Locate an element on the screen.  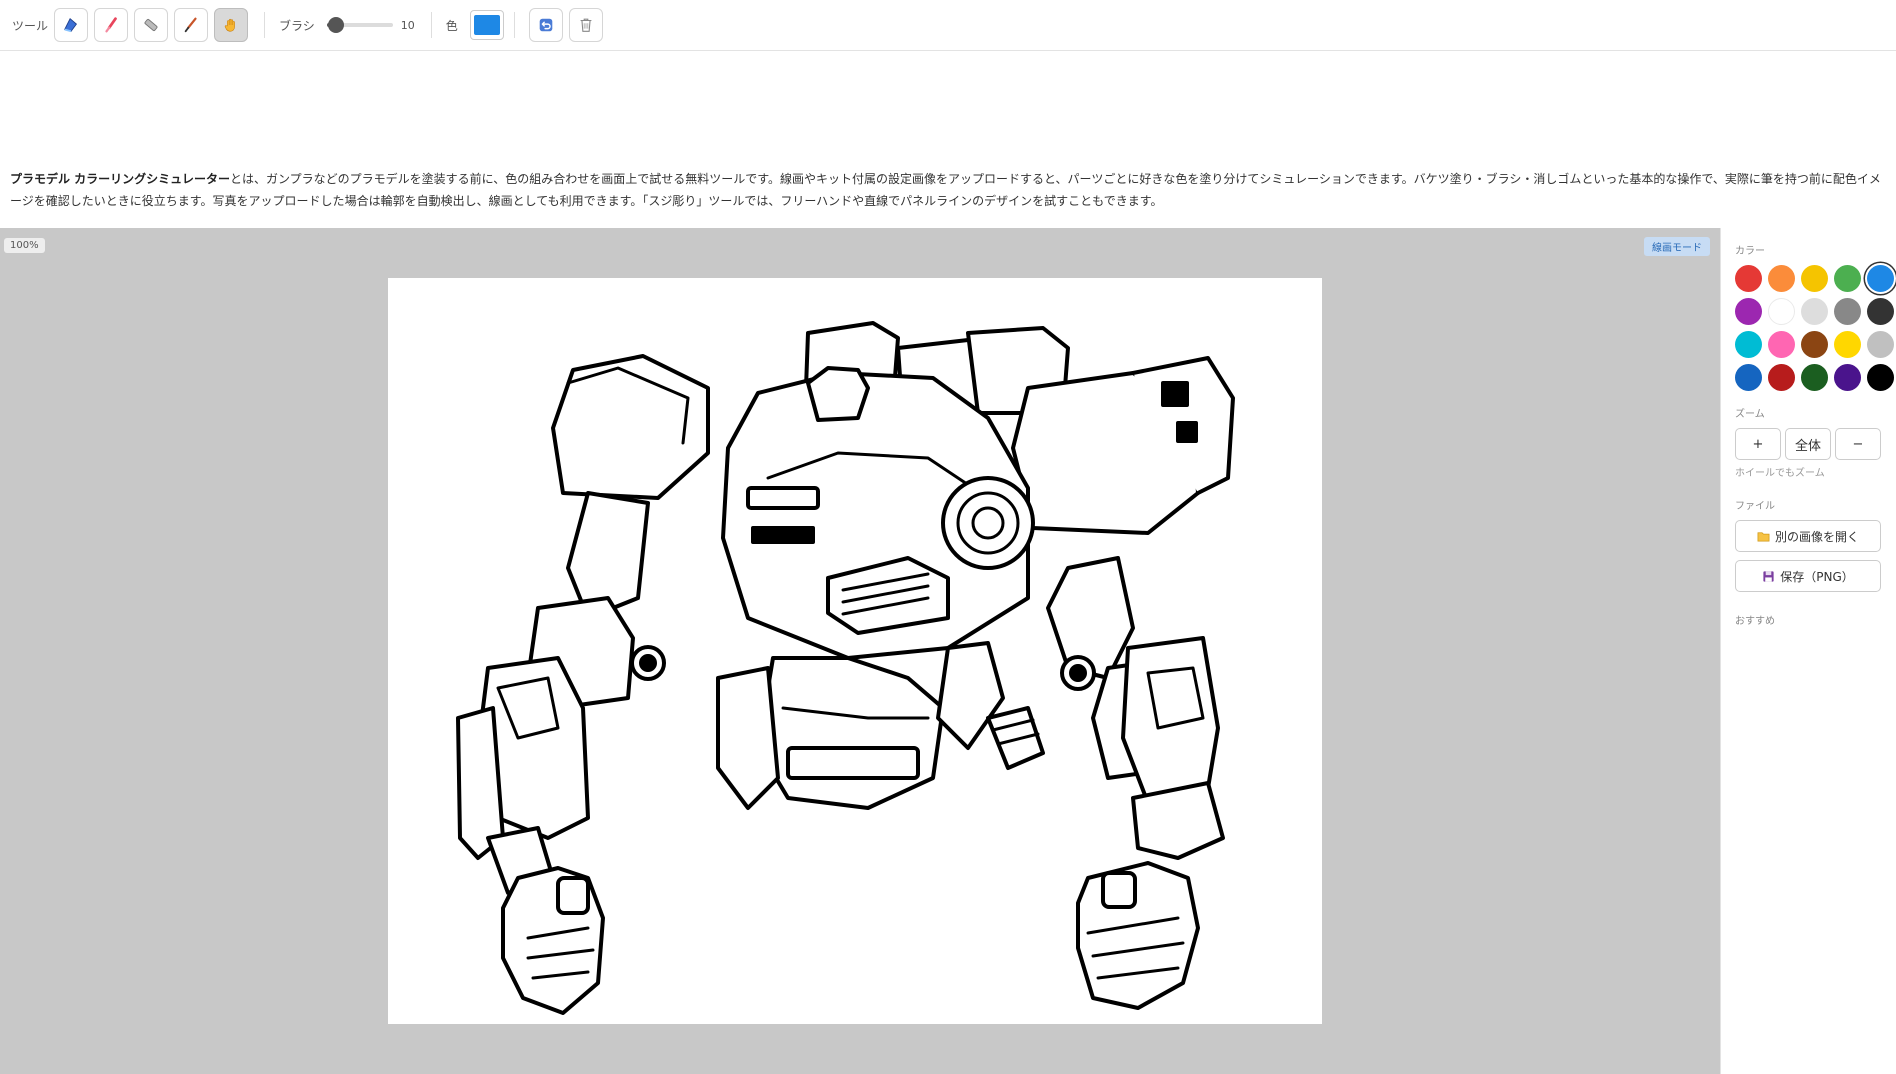
open-image-button: 別の画像を開く is located at coordinates (1808, 536).